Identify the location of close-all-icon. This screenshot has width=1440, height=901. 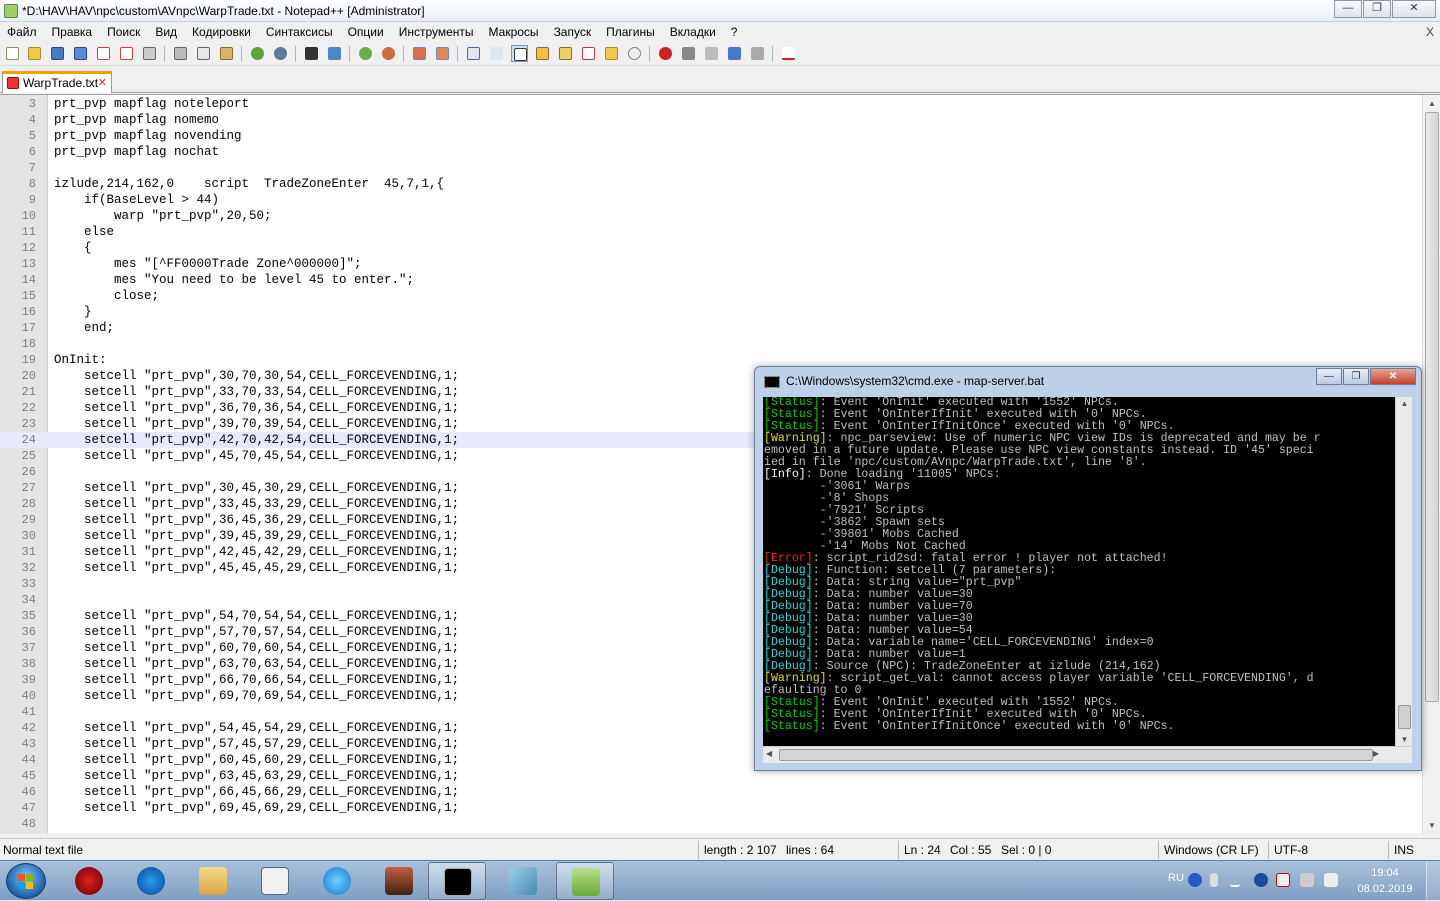
(126, 53).